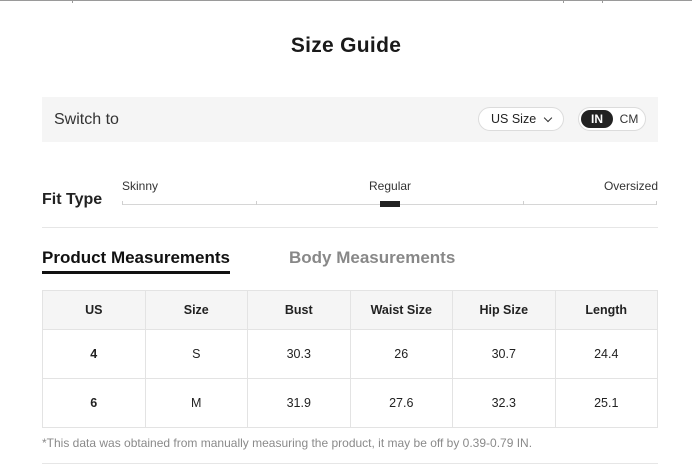  What do you see at coordinates (597, 119) in the screenshot?
I see `unit-in-button: IN` at bounding box center [597, 119].